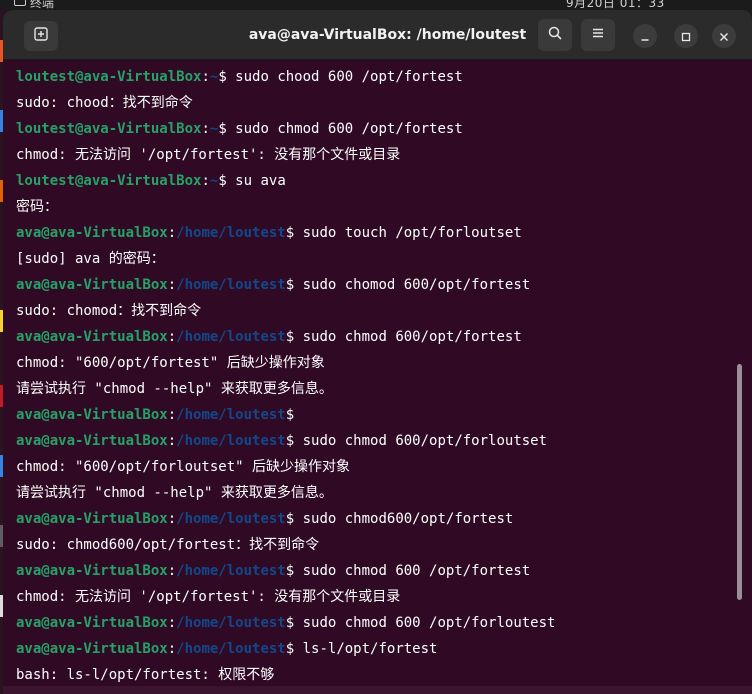  What do you see at coordinates (344, 77) in the screenshot?
I see `command-text: sudo chood 600 /opt/fortest` at bounding box center [344, 77].